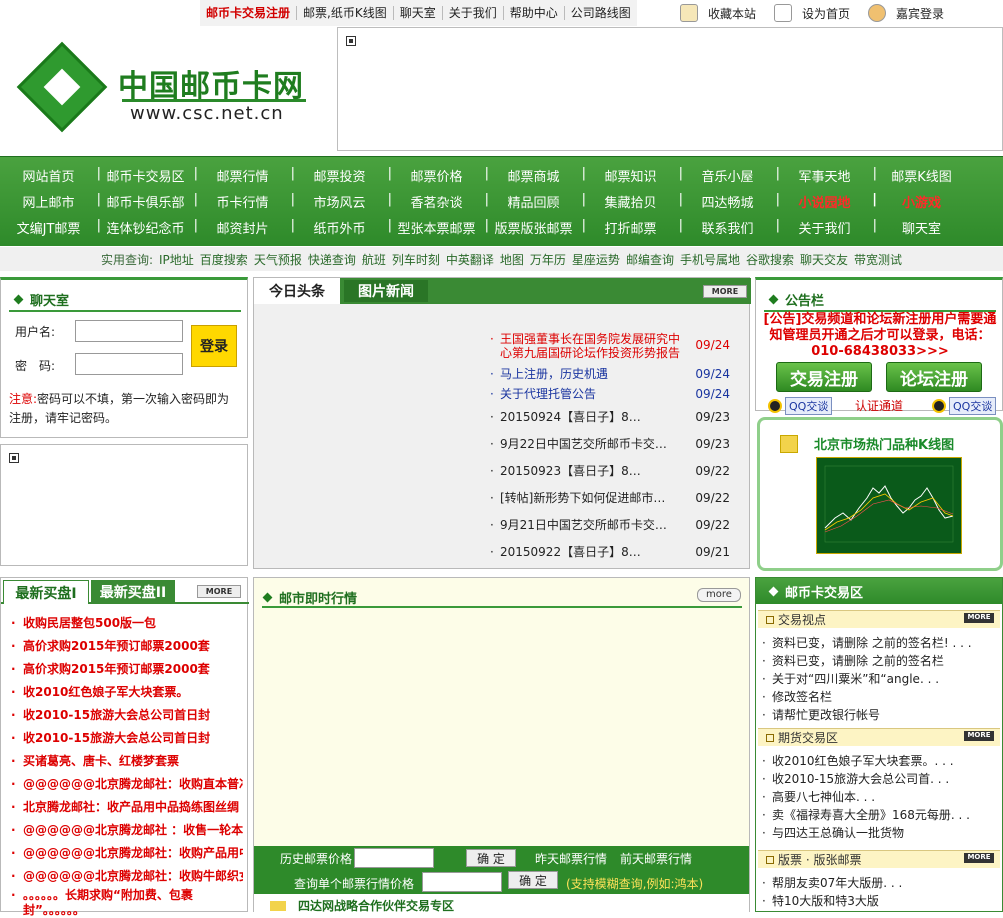  What do you see at coordinates (533, 880) in the screenshot?
I see `single-confirm-button: 确 定` at bounding box center [533, 880].